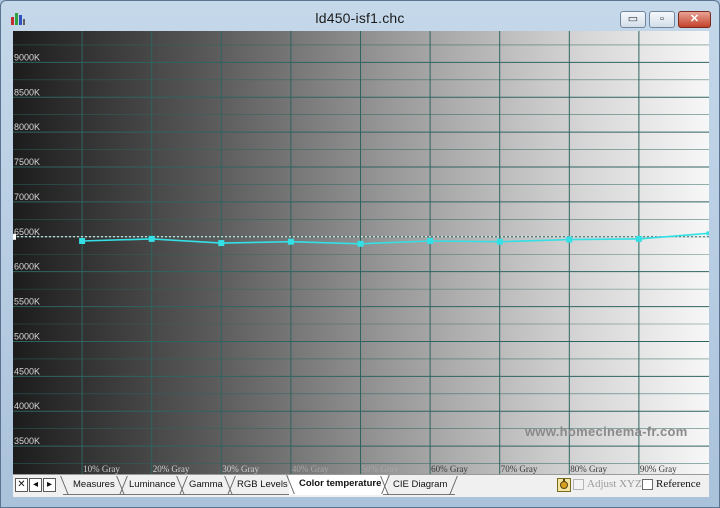 This screenshot has width=720, height=508. Describe the element at coordinates (27, 57) in the screenshot. I see `y-tick-label: 9000K` at that location.